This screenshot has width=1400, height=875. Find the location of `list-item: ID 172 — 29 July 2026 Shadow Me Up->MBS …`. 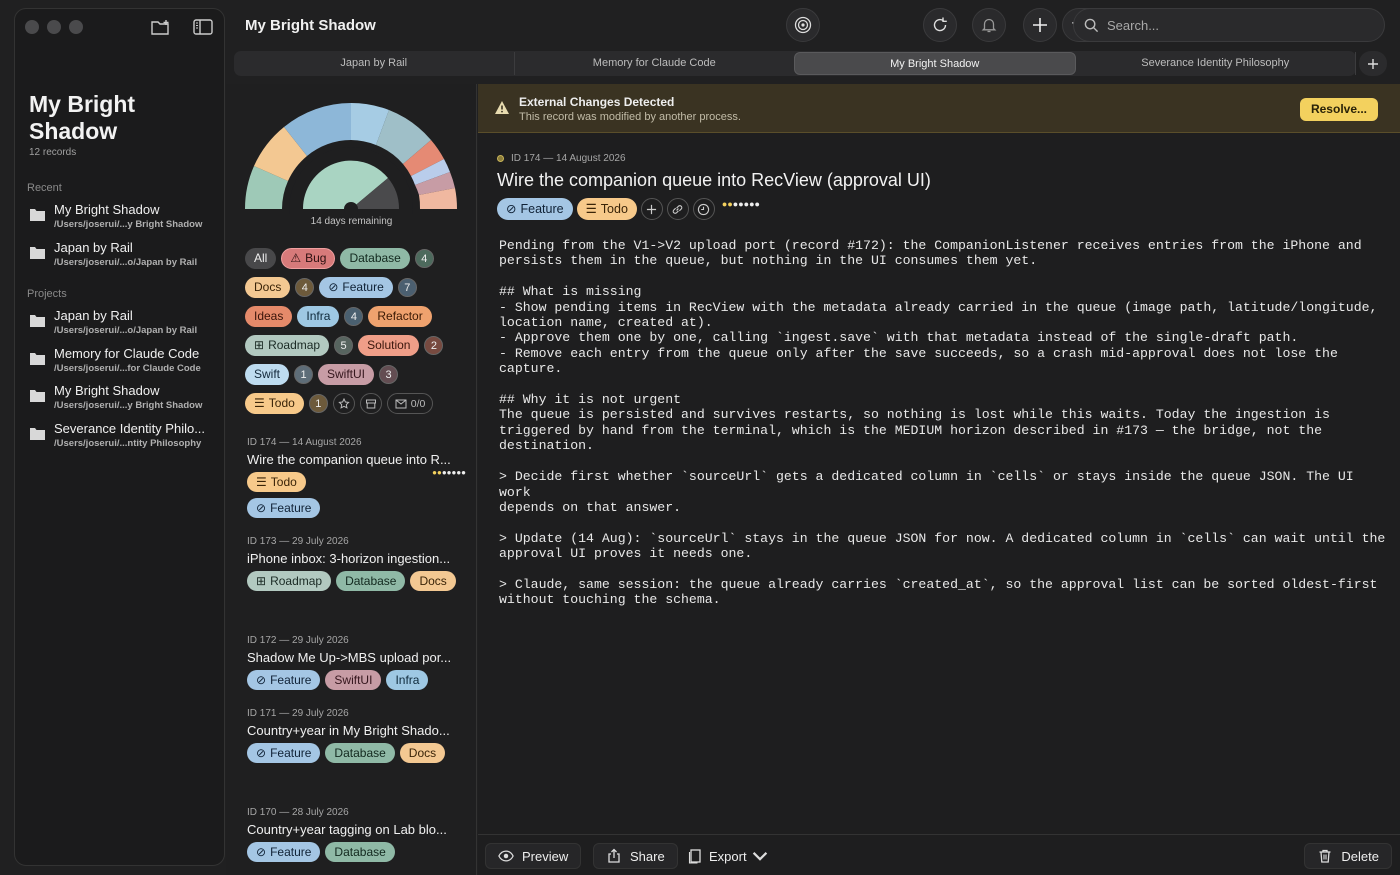

list-item: ID 172 — 29 July 2026 Shadow Me Up->MBS … is located at coordinates (359, 662).